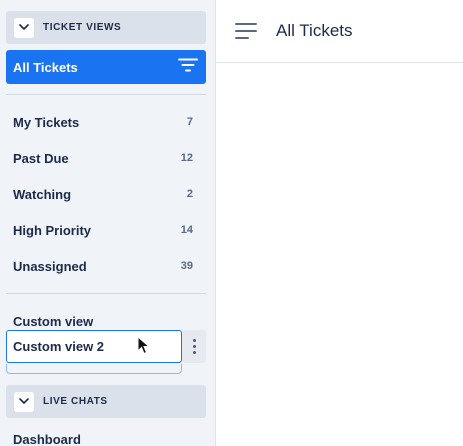 The image size is (463, 446). I want to click on view-all-tickets-label: All Tickets, so click(45, 67).